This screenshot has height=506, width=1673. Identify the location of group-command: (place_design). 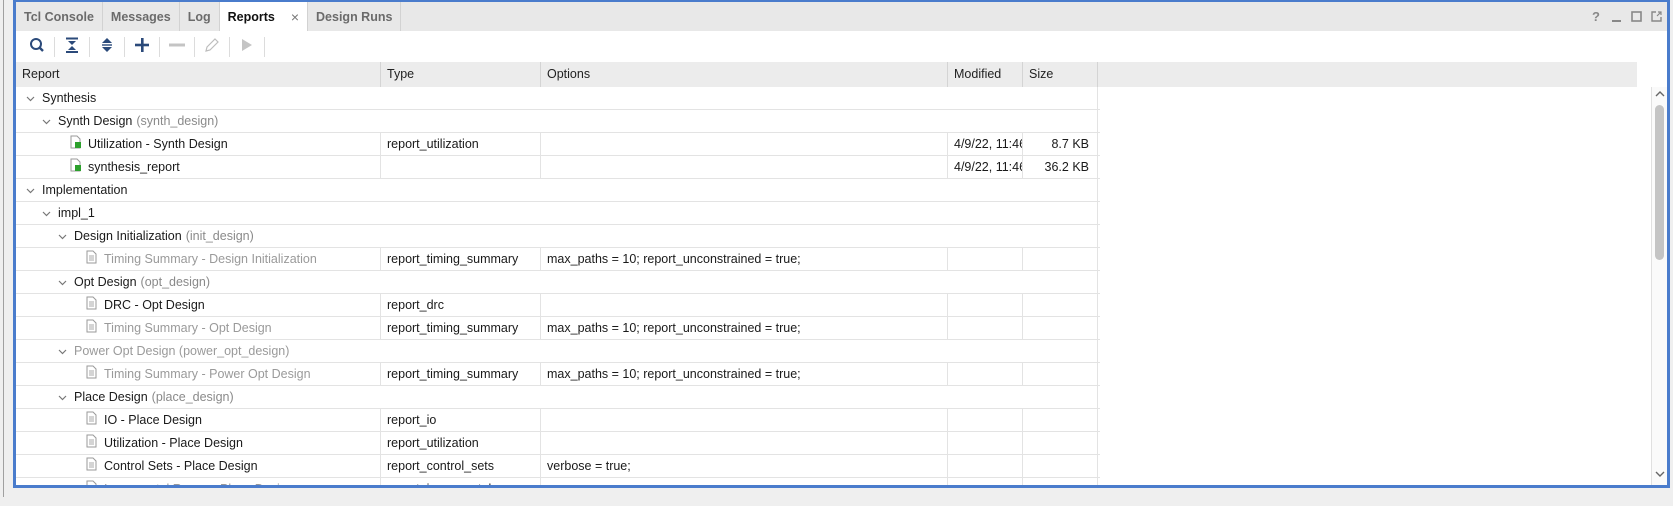
(192, 397).